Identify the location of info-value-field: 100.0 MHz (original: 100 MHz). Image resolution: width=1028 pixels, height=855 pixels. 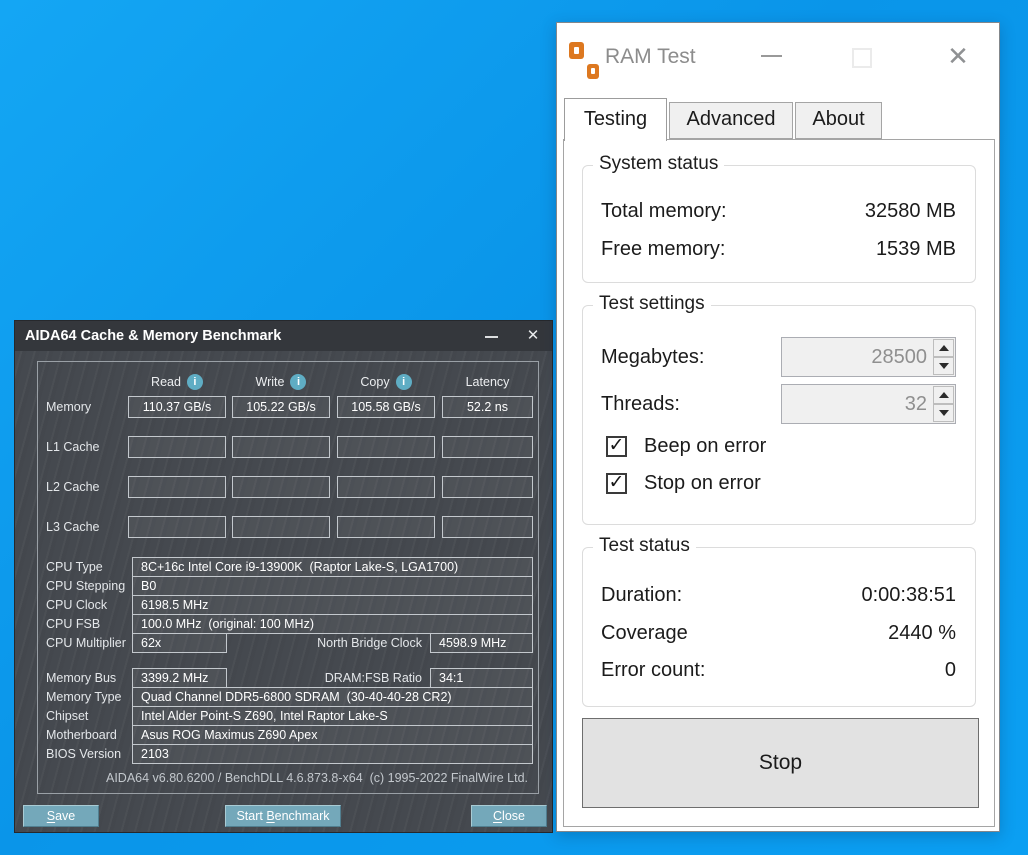
(332, 624).